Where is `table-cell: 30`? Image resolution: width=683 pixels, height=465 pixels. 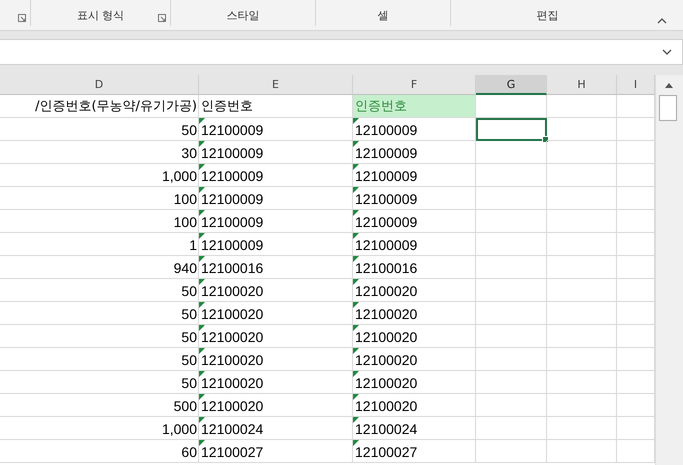 table-cell: 30 is located at coordinates (99, 152).